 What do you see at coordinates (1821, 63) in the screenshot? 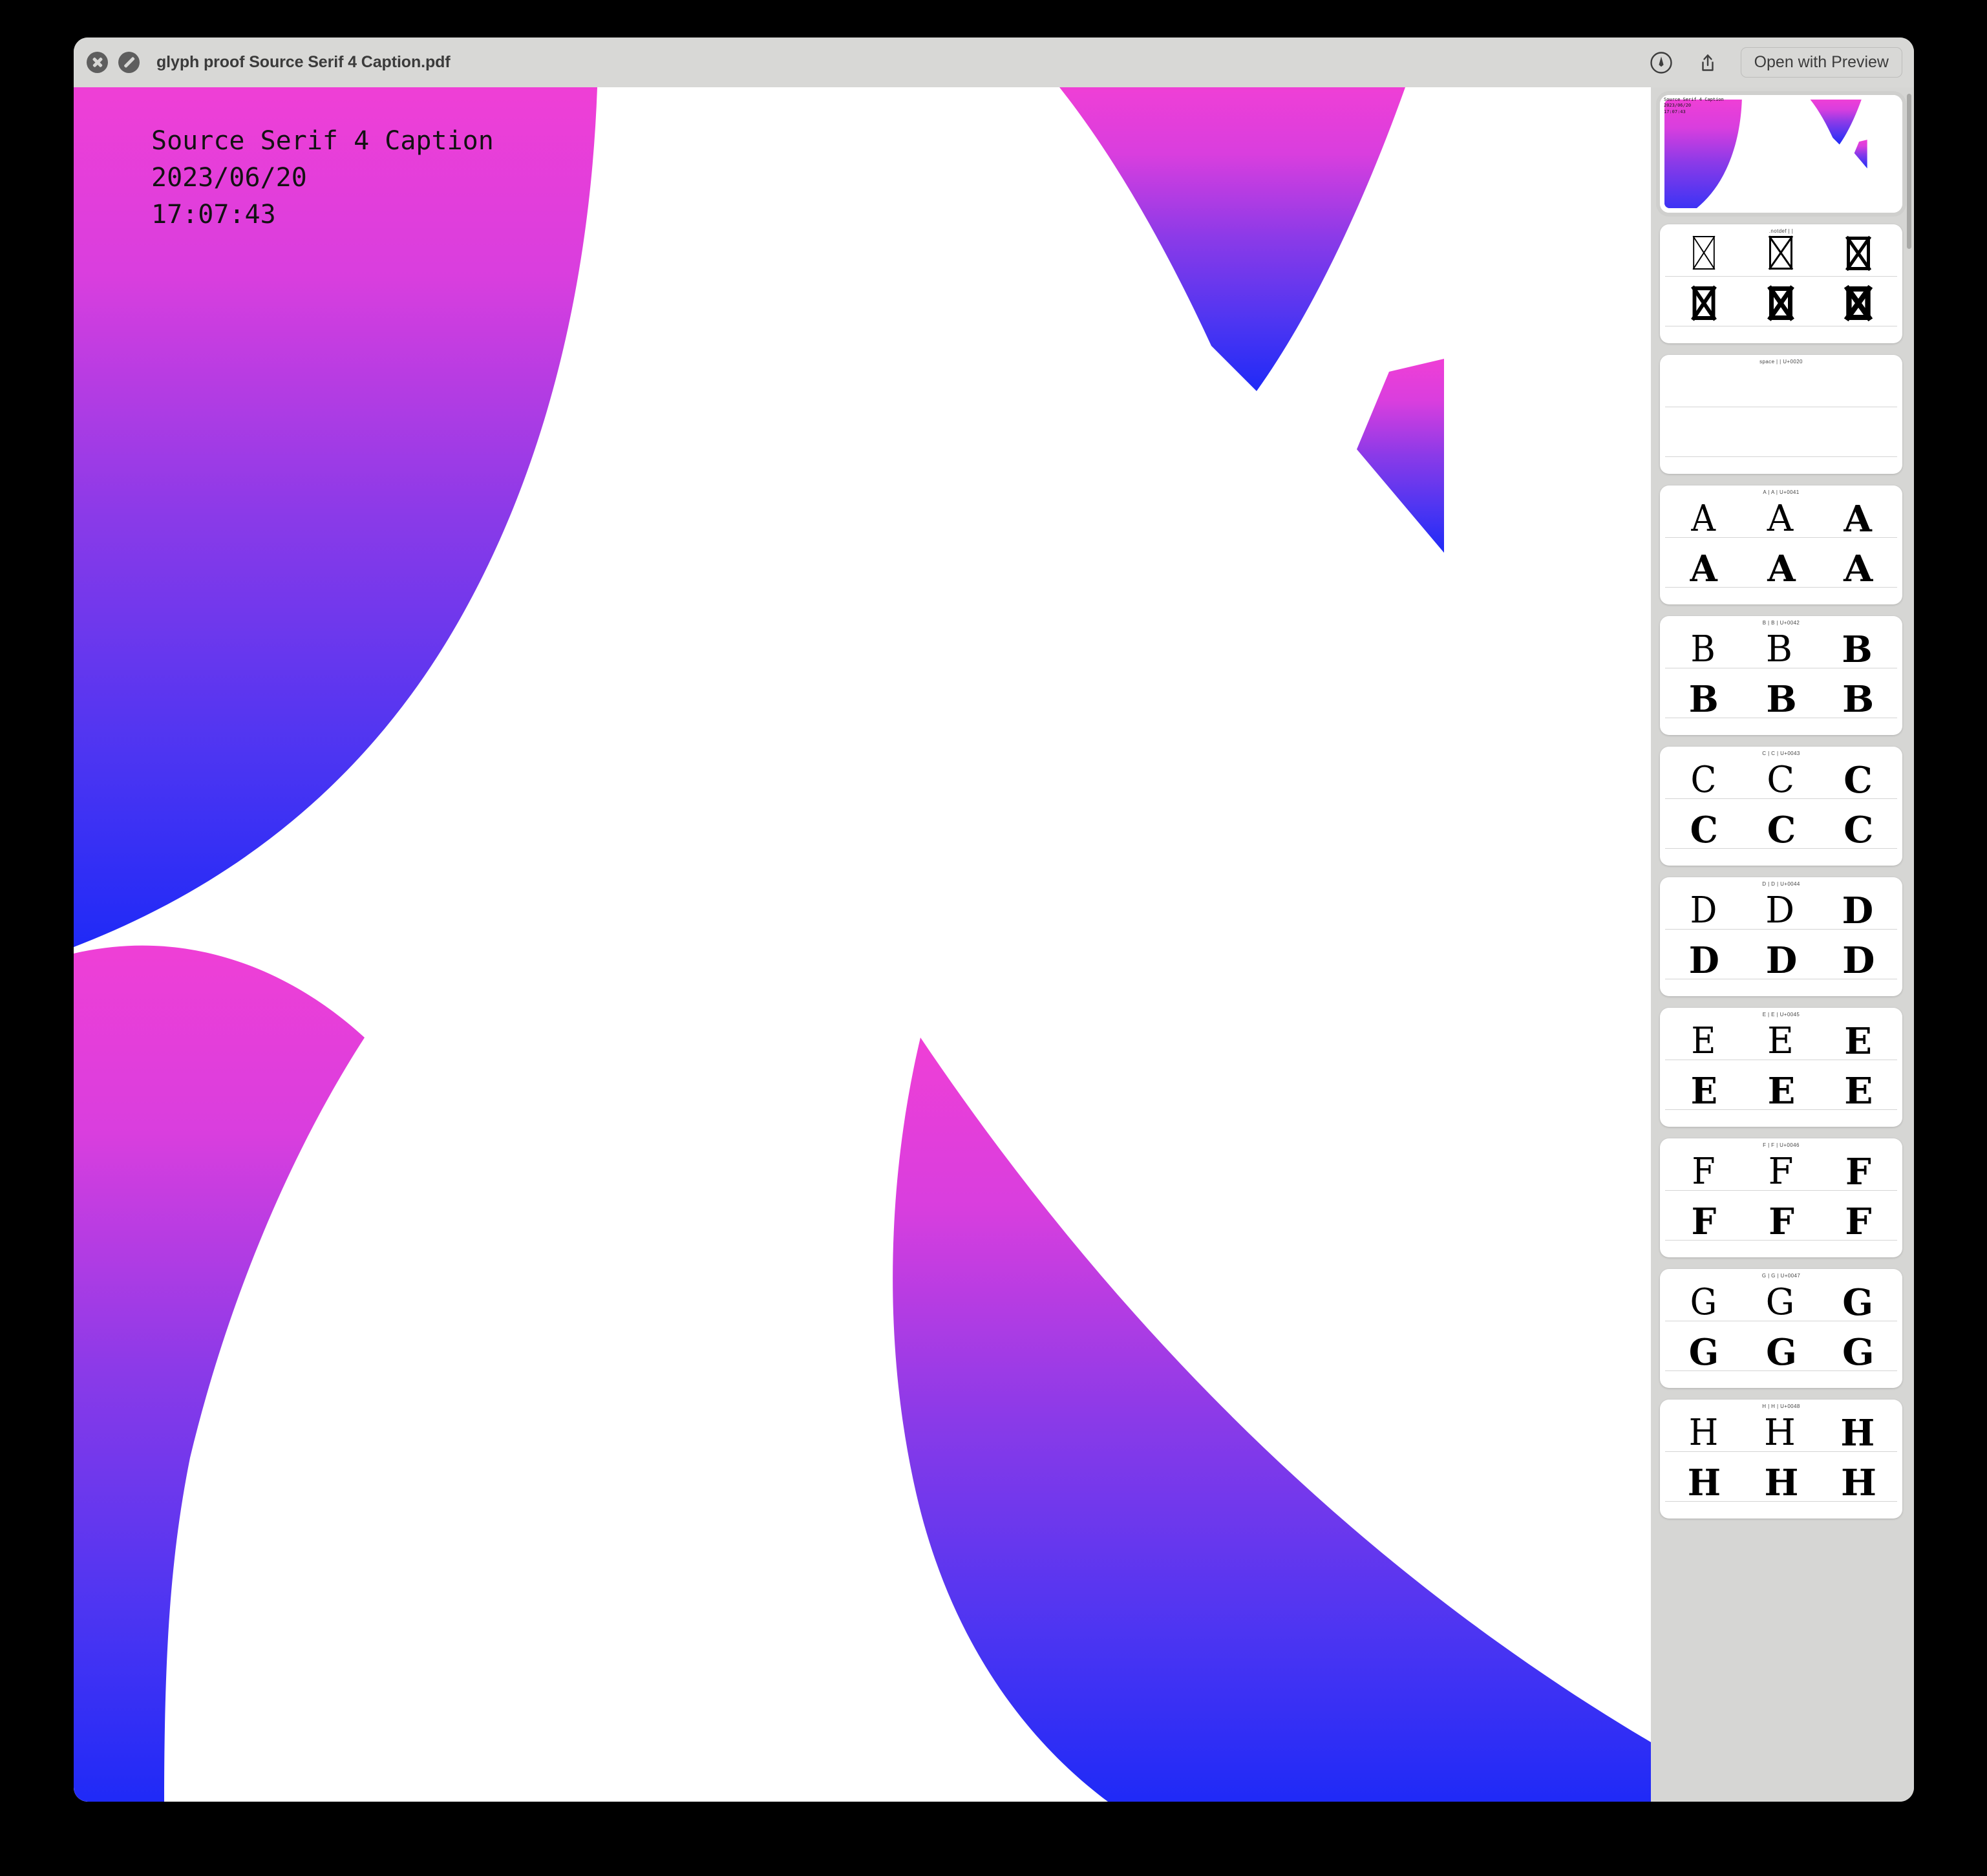
I see `open-with-preview-button: Open with Preview` at bounding box center [1821, 63].